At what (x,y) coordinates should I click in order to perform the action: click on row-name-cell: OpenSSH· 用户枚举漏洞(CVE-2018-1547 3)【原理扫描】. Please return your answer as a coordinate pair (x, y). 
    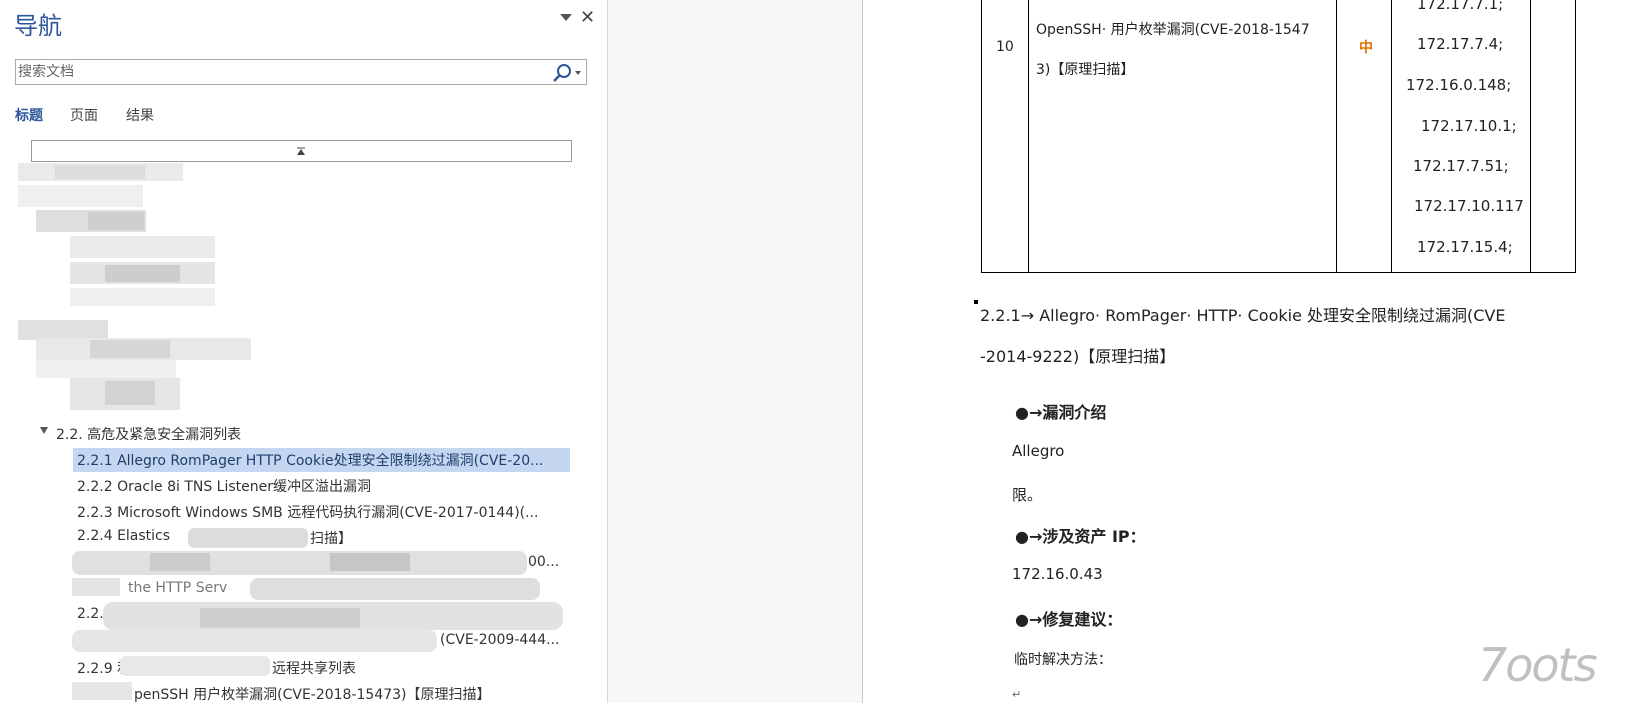
    Looking at the image, I should click on (1182, 136).